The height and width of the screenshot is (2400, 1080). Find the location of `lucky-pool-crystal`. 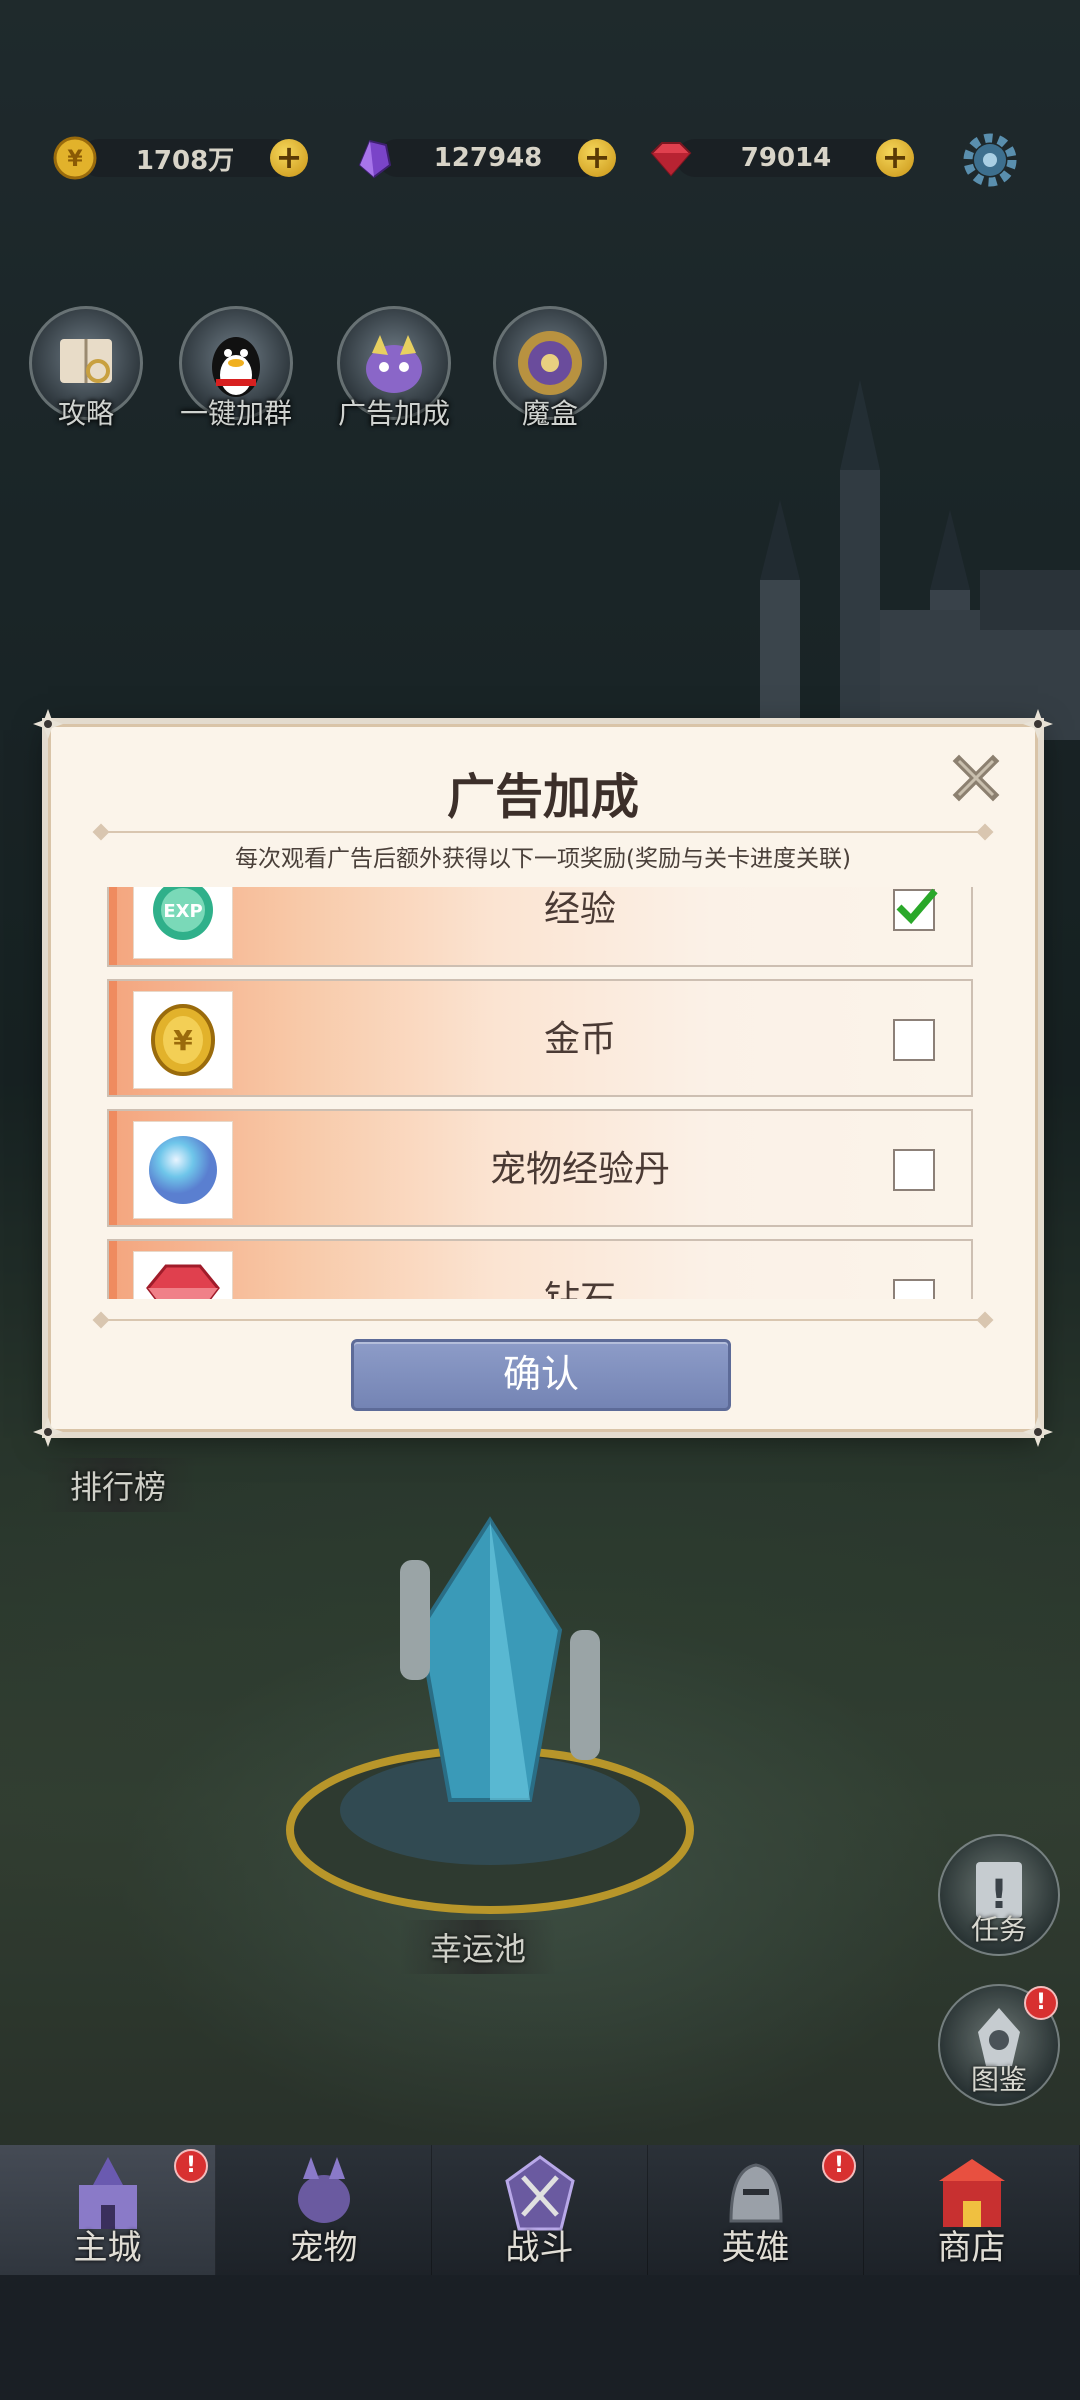

lucky-pool-crystal is located at coordinates (490, 1720).